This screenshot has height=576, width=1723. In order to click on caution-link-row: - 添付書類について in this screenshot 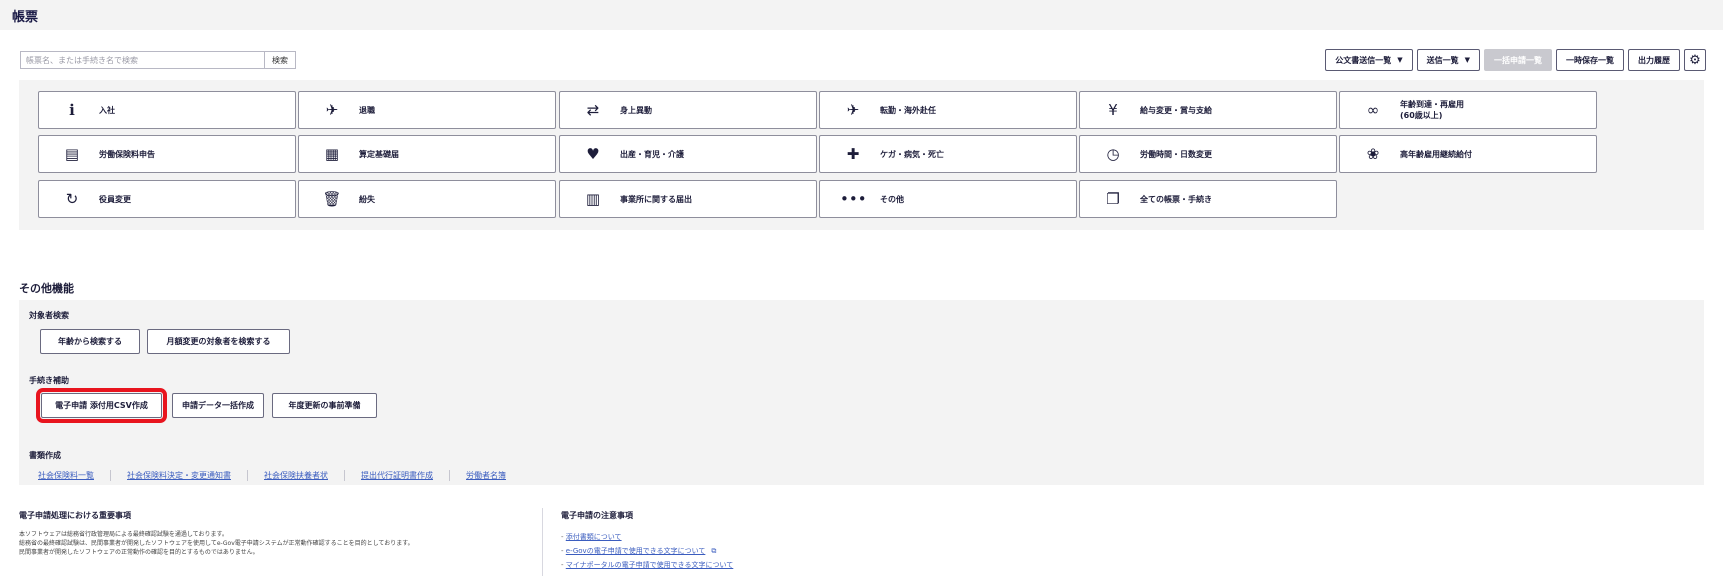, I will do `click(591, 537)`.